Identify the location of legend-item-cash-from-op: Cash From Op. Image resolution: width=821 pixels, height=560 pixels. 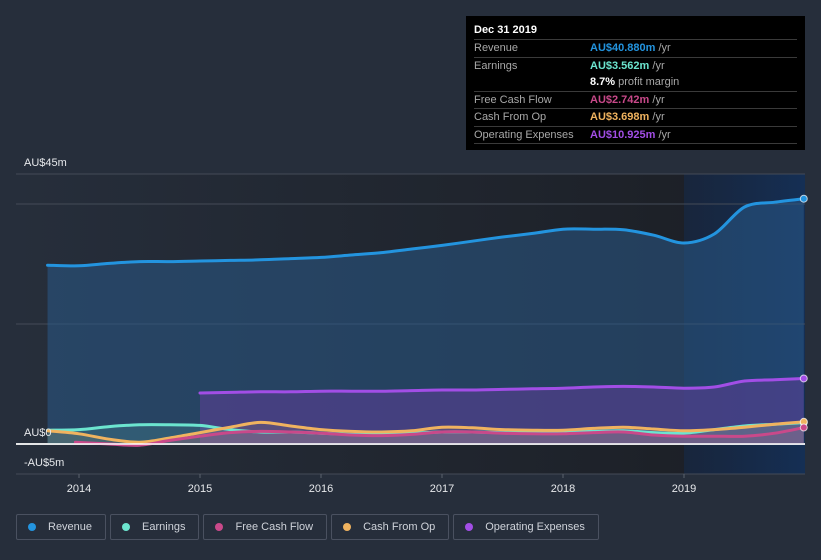
(390, 527).